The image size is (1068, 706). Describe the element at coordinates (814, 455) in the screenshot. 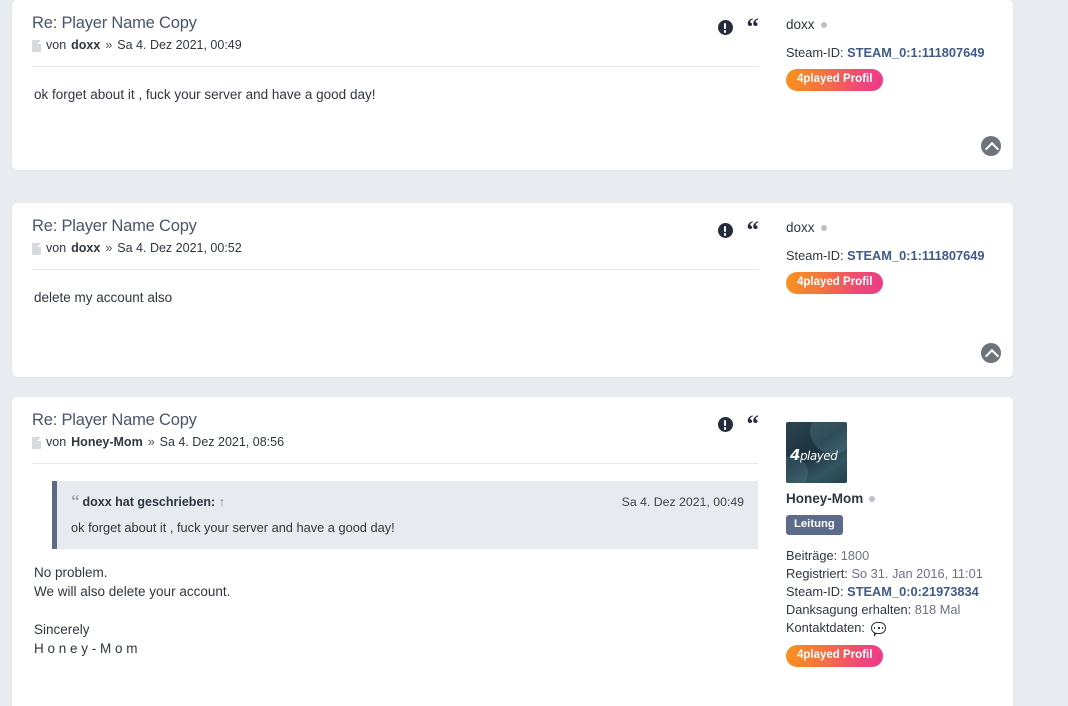

I see `avatar-logo: 4played` at that location.